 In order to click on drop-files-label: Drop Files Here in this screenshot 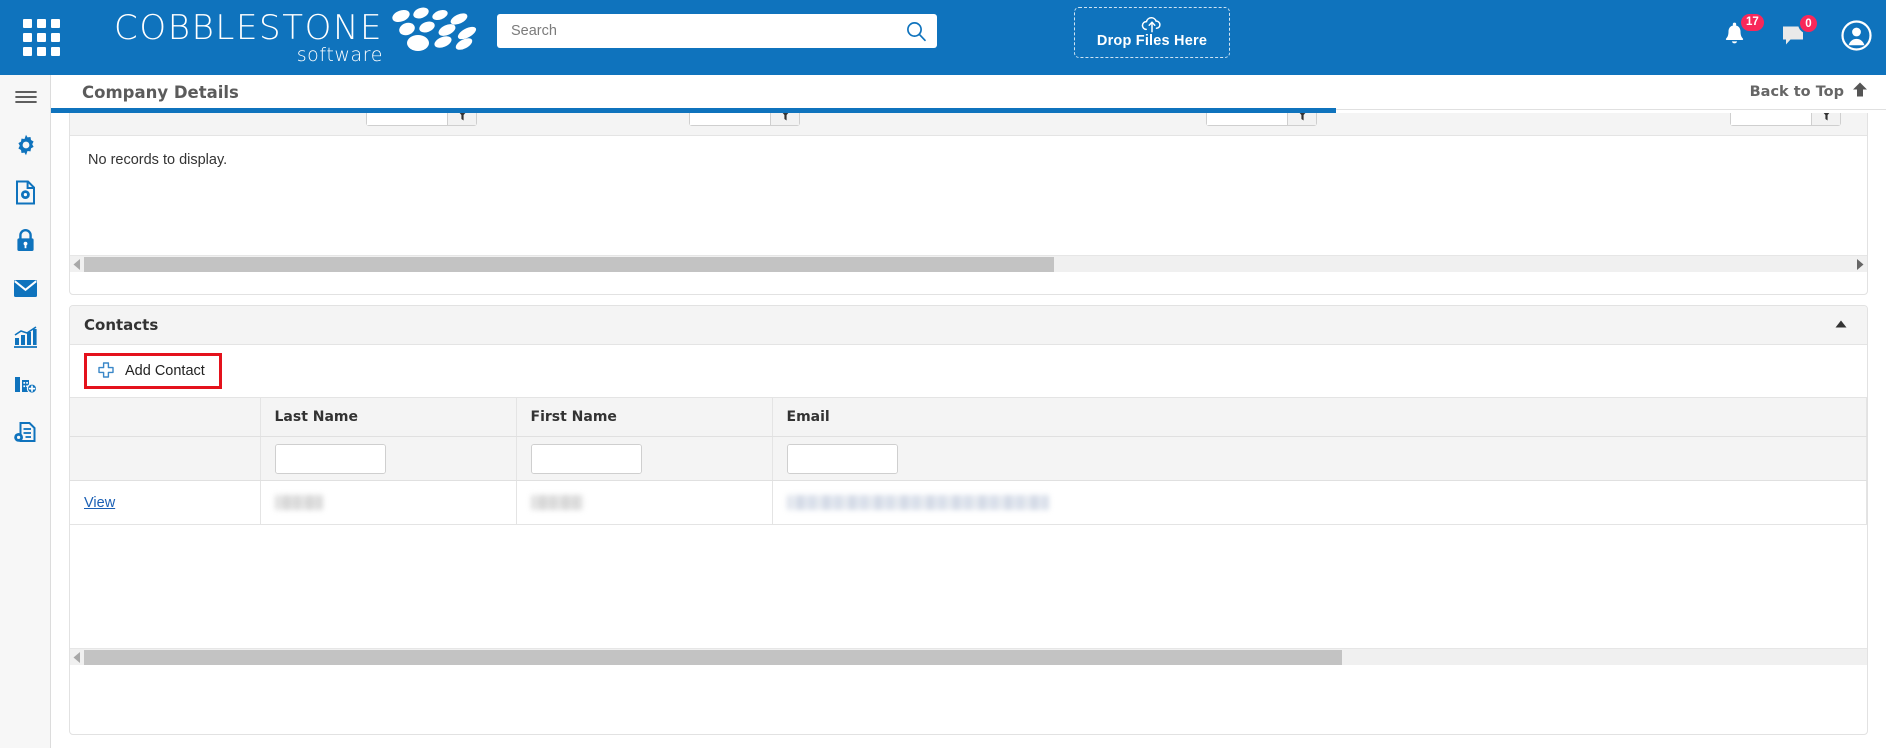, I will do `click(1152, 41)`.